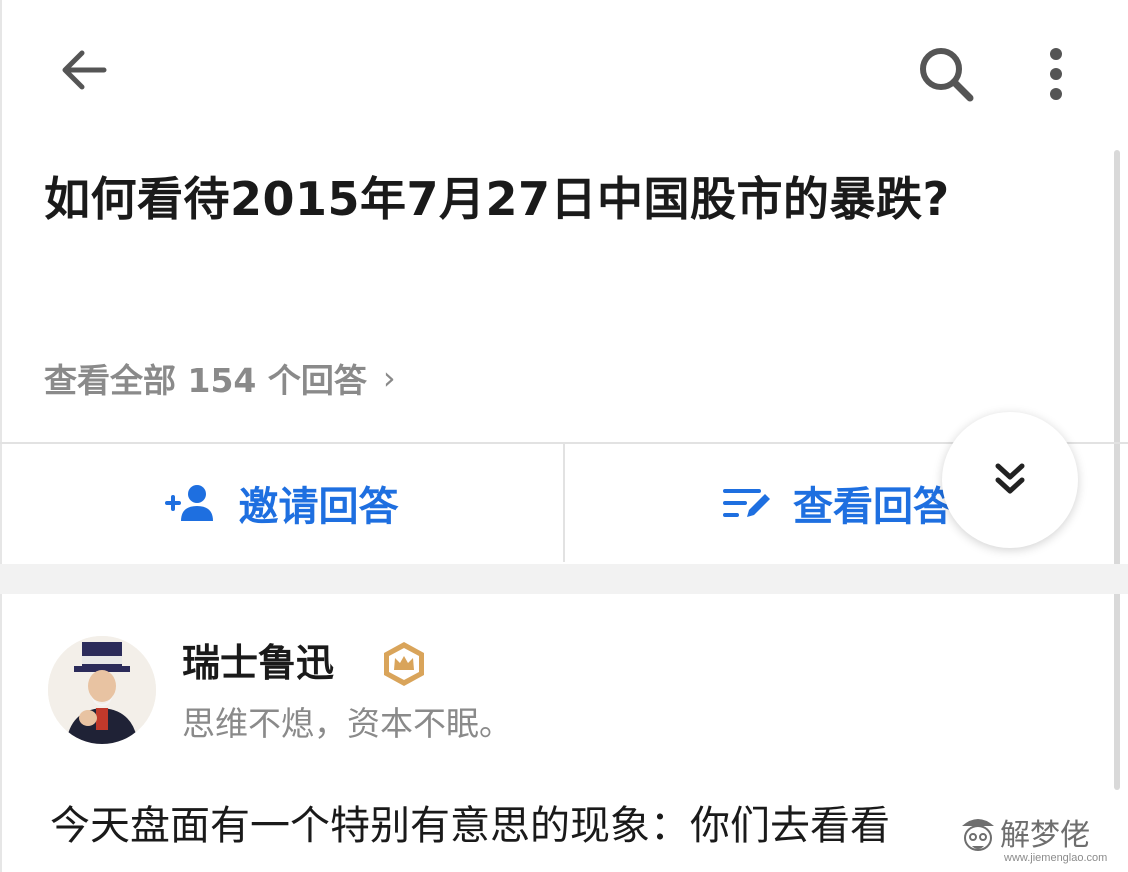 The image size is (1128, 872). Describe the element at coordinates (497, 199) in the screenshot. I see `question-title: 如何看待2015年7月27日中国股市的暴跌?` at that location.